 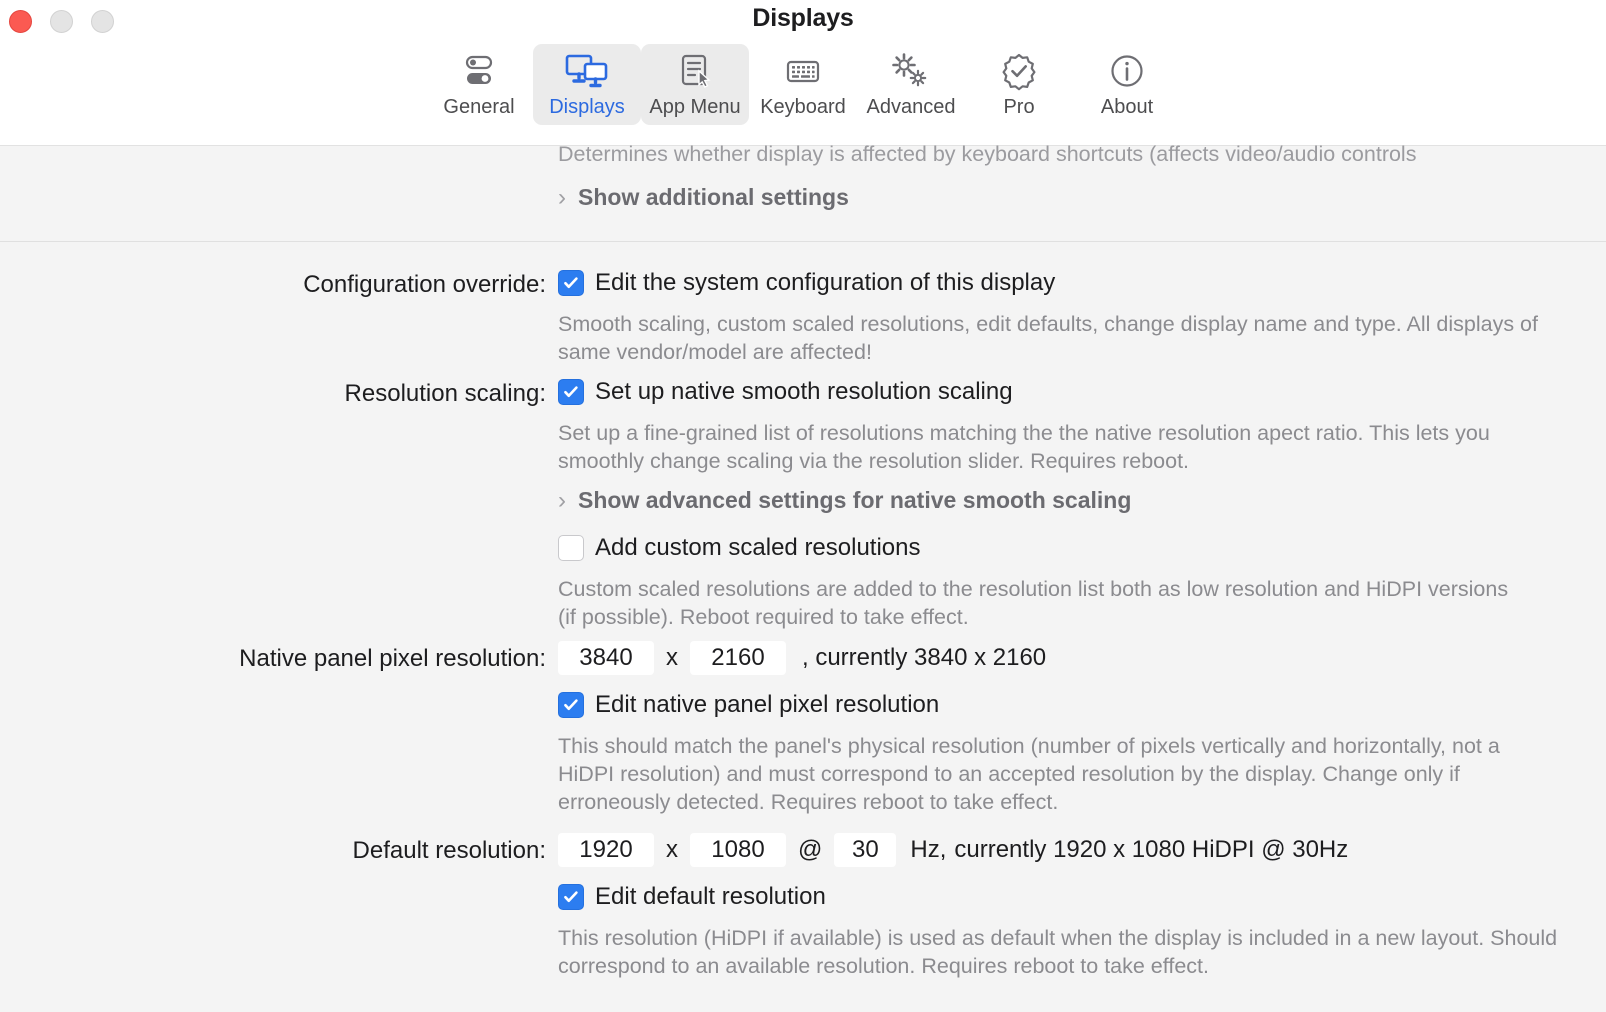 What do you see at coordinates (1019, 107) in the screenshot?
I see `tab-pro-label: Pro` at bounding box center [1019, 107].